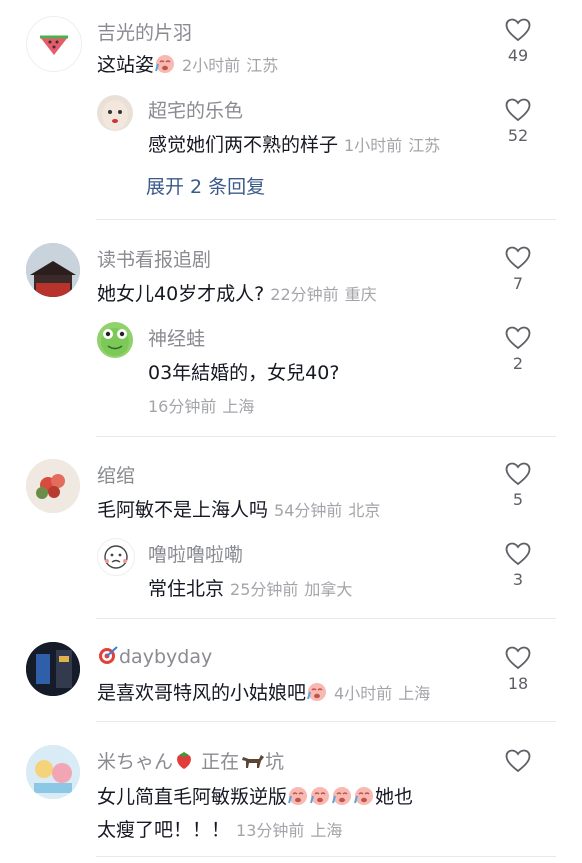  I want to click on comment-body: 常住北京, so click(186, 589).